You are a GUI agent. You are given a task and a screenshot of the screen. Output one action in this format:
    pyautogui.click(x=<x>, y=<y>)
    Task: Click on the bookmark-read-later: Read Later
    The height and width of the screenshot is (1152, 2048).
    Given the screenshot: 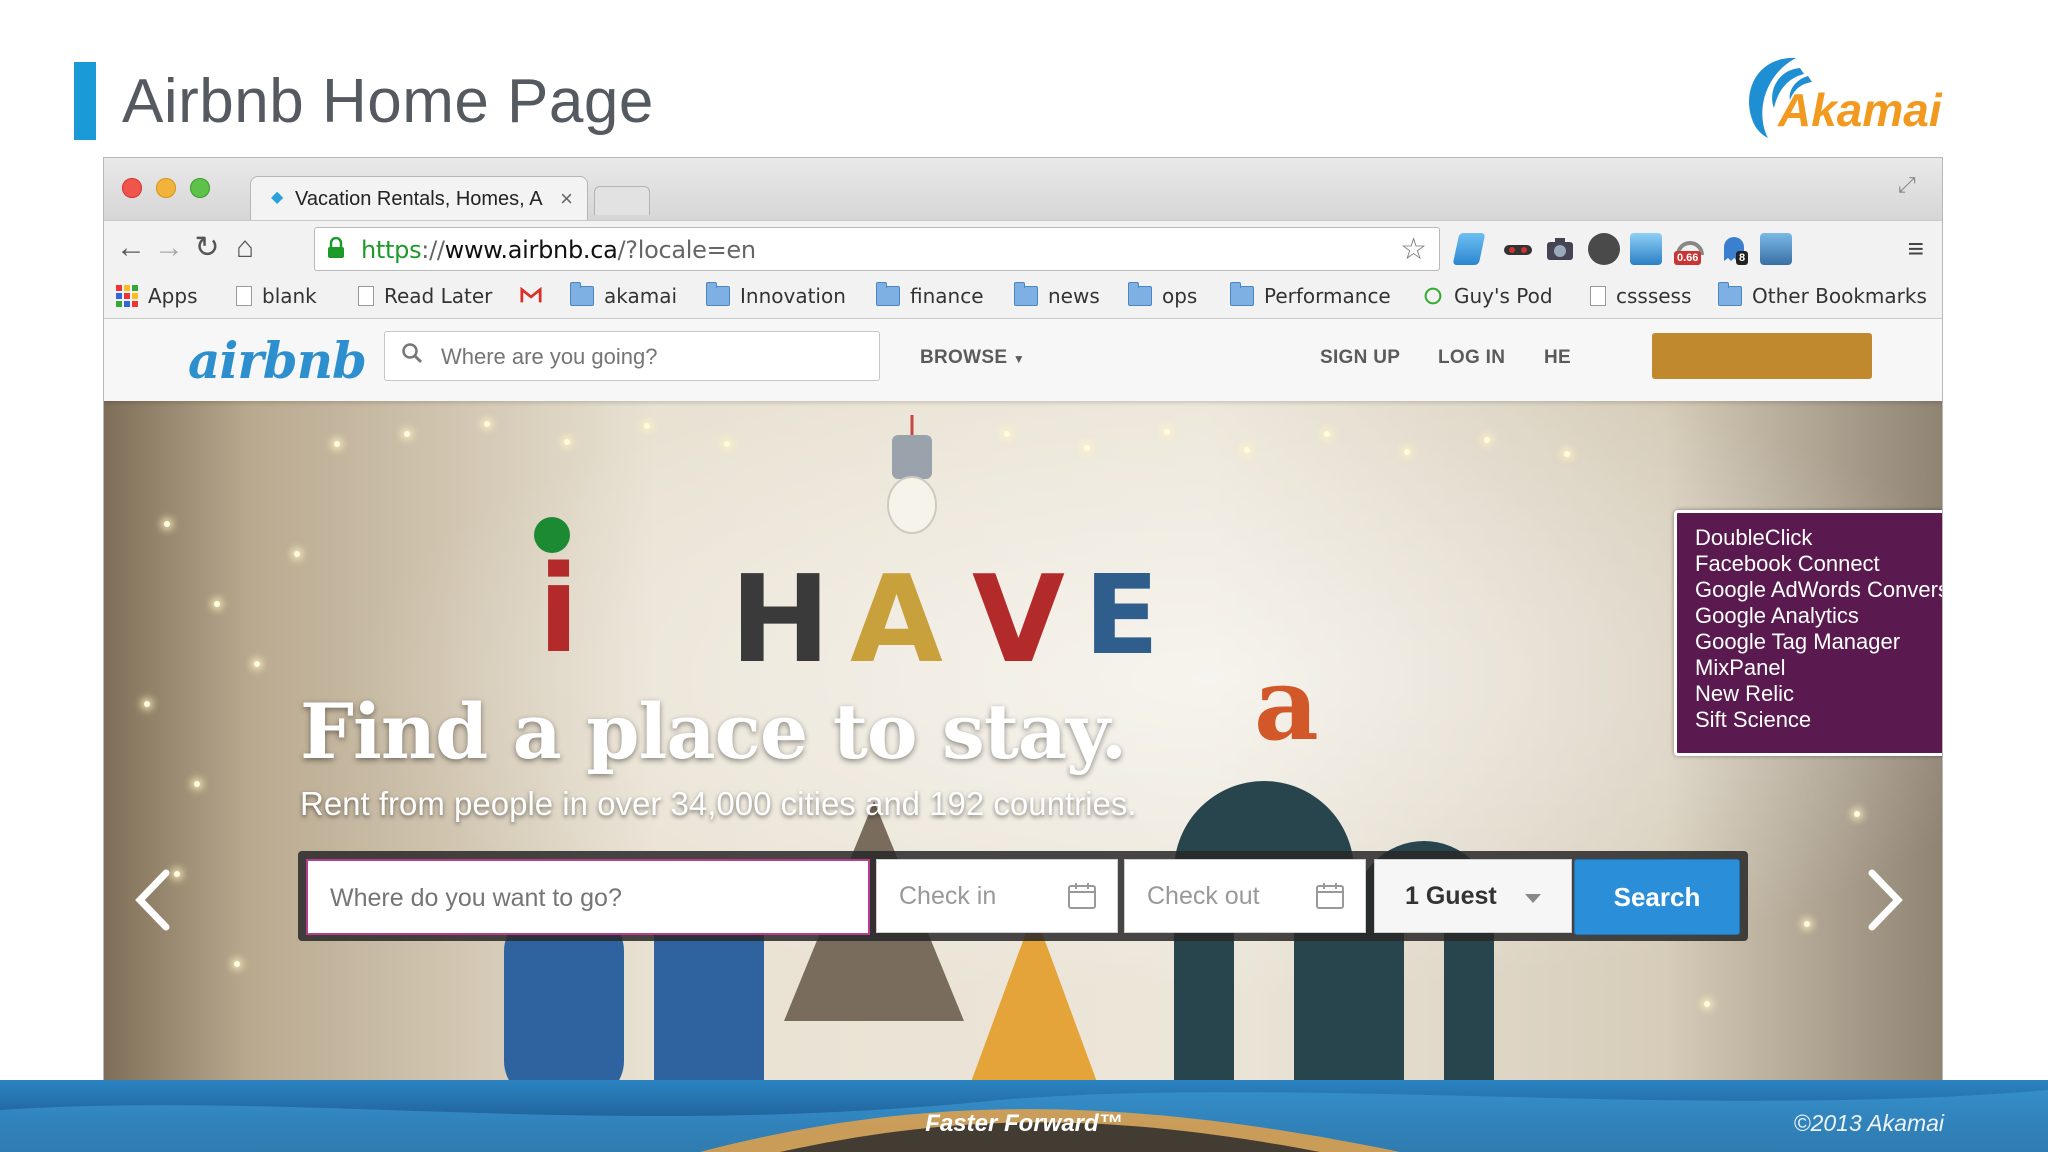 What is the action you would take?
    pyautogui.click(x=425, y=296)
    